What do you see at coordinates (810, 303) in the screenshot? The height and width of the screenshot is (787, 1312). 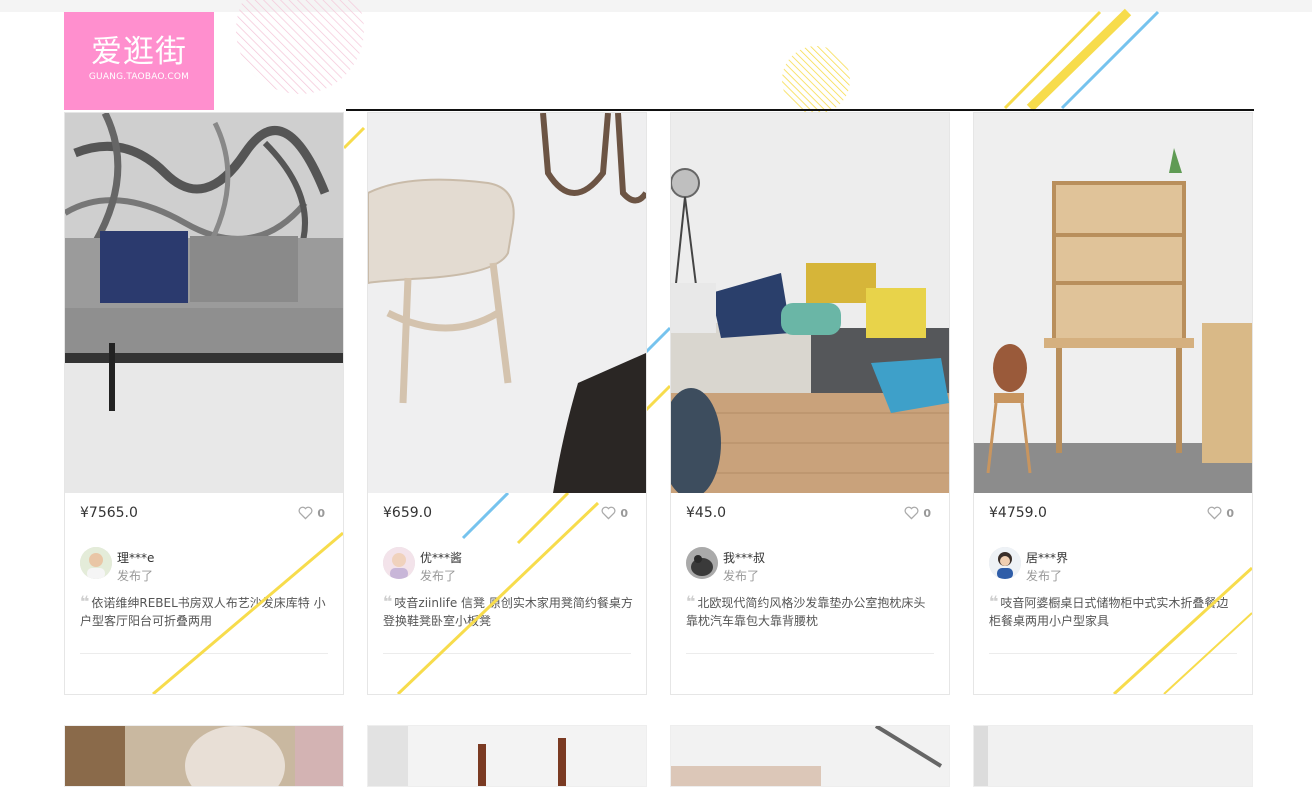 I see `product-image-cushions` at bounding box center [810, 303].